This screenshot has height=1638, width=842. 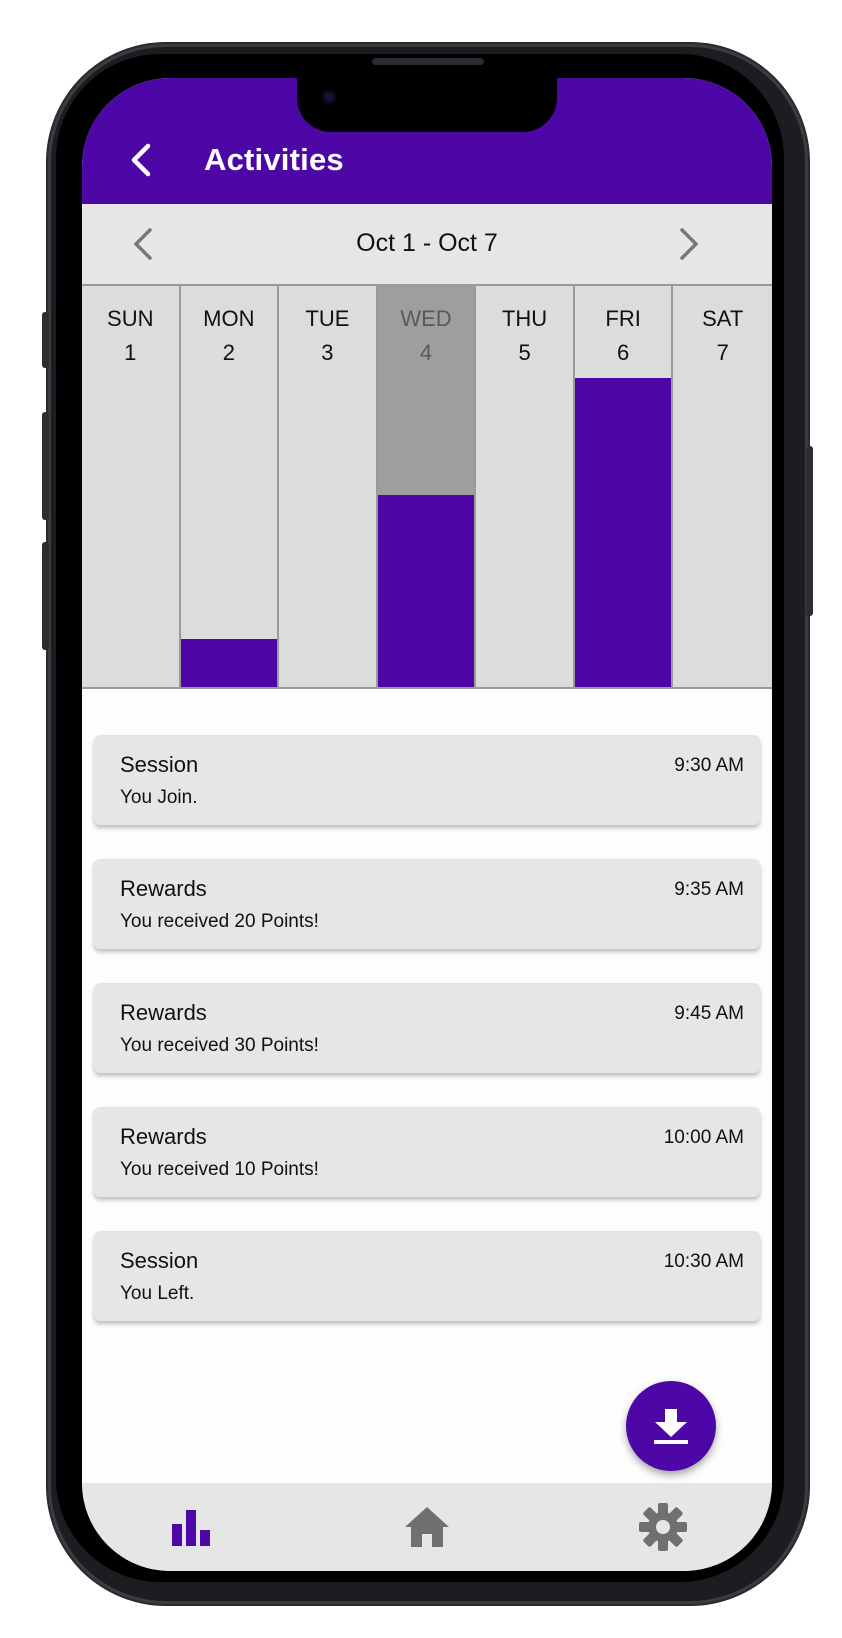 I want to click on activity-description: You Join., so click(x=159, y=797).